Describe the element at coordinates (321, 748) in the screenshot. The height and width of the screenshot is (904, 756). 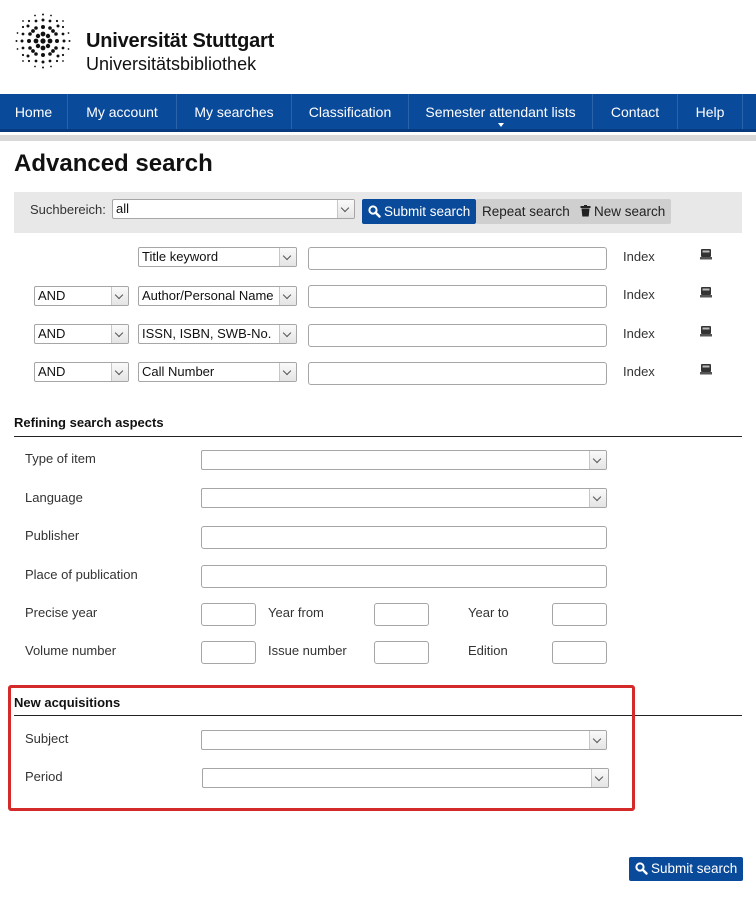
I see `highlight-box` at that location.